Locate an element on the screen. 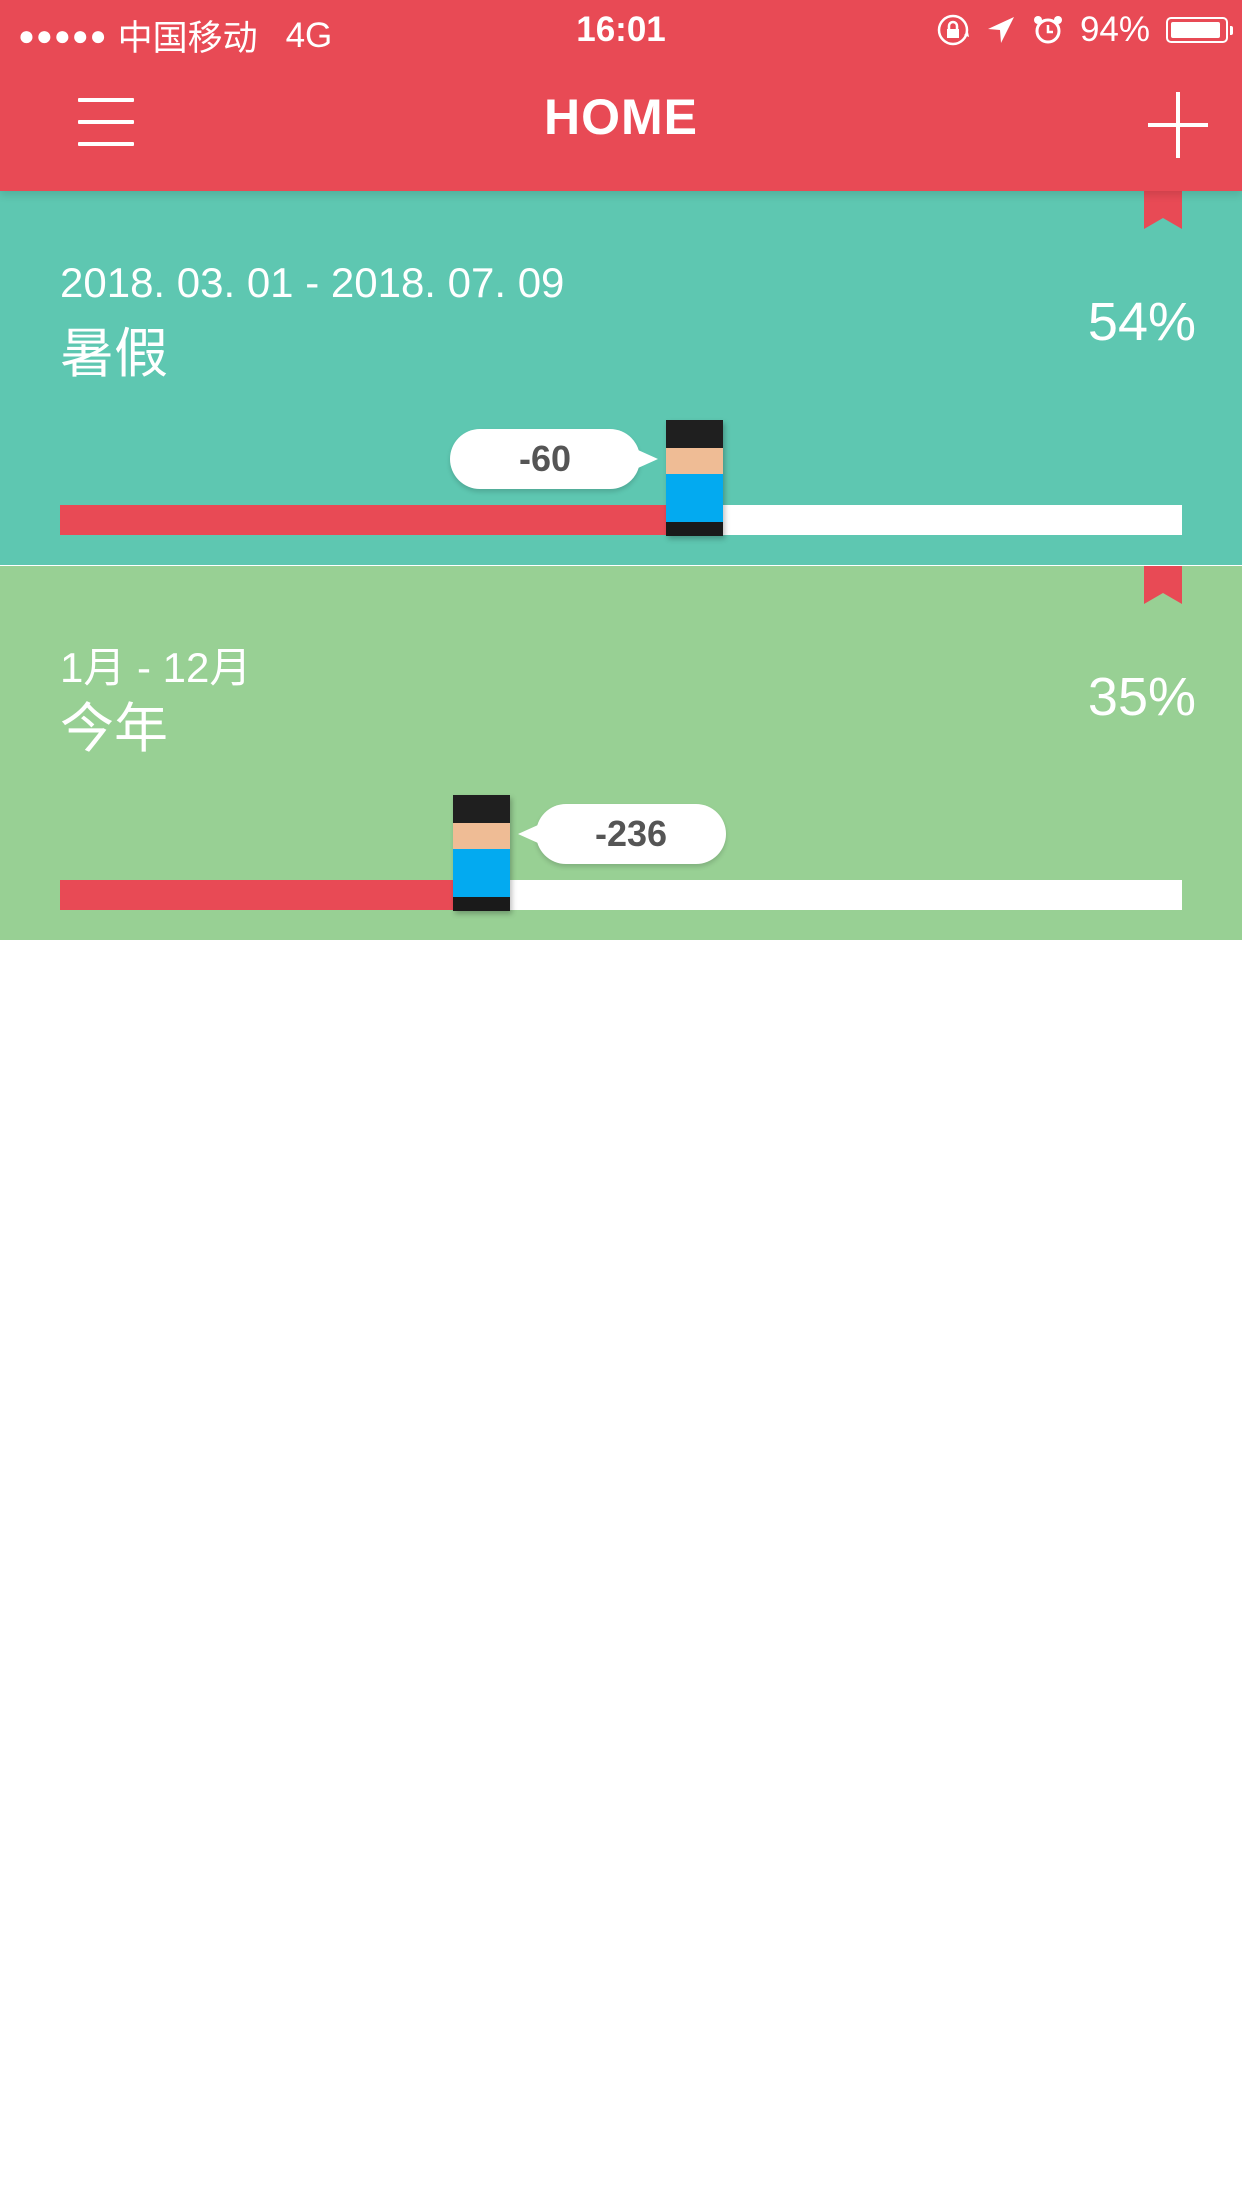 The width and height of the screenshot is (1242, 2208). add-button is located at coordinates (1178, 125).